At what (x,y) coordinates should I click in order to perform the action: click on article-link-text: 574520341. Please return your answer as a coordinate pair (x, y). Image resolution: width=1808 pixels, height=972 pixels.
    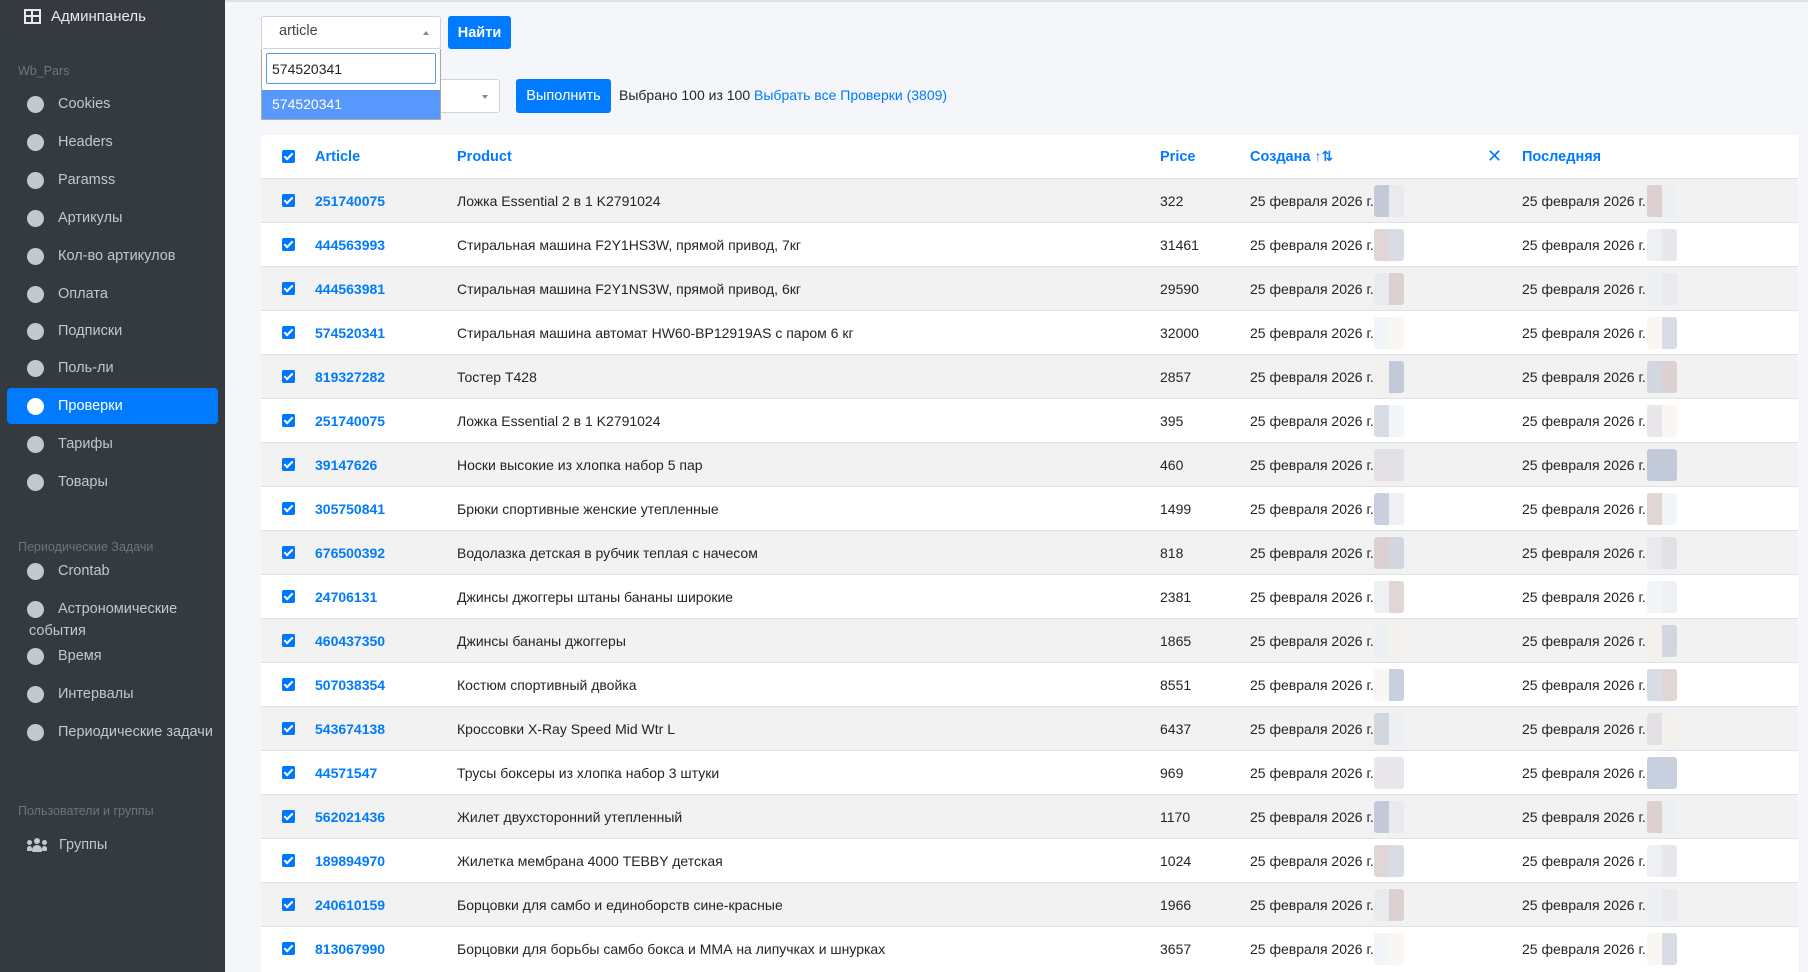
    Looking at the image, I should click on (350, 333).